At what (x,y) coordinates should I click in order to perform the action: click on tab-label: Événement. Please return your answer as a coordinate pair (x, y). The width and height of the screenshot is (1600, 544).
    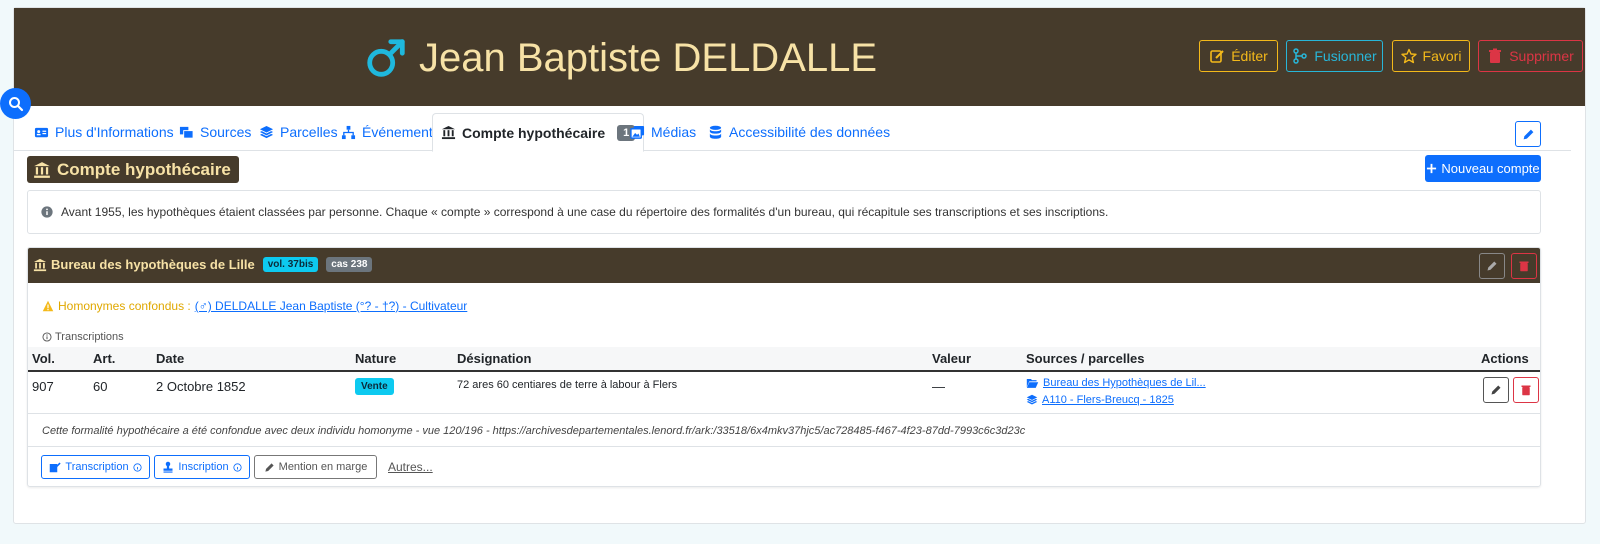
    Looking at the image, I should click on (397, 132).